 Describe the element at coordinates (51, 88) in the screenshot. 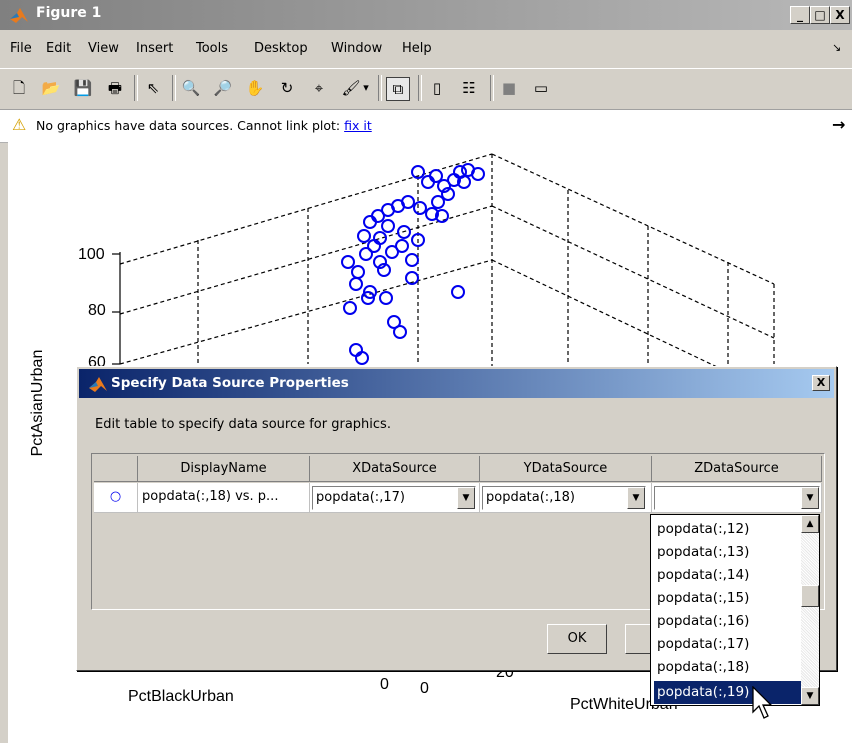

I see `open-folder-icon: 📂` at that location.